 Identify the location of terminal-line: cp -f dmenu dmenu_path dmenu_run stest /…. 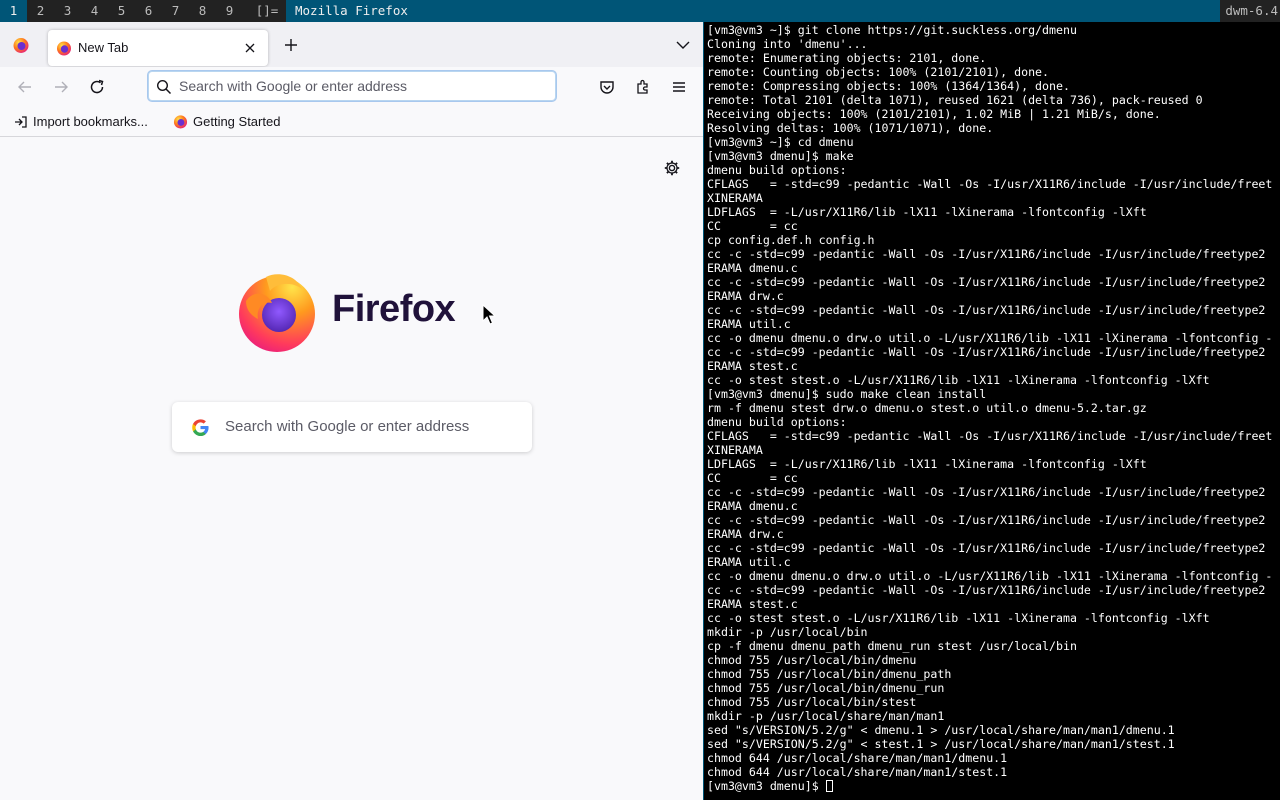
(892, 646).